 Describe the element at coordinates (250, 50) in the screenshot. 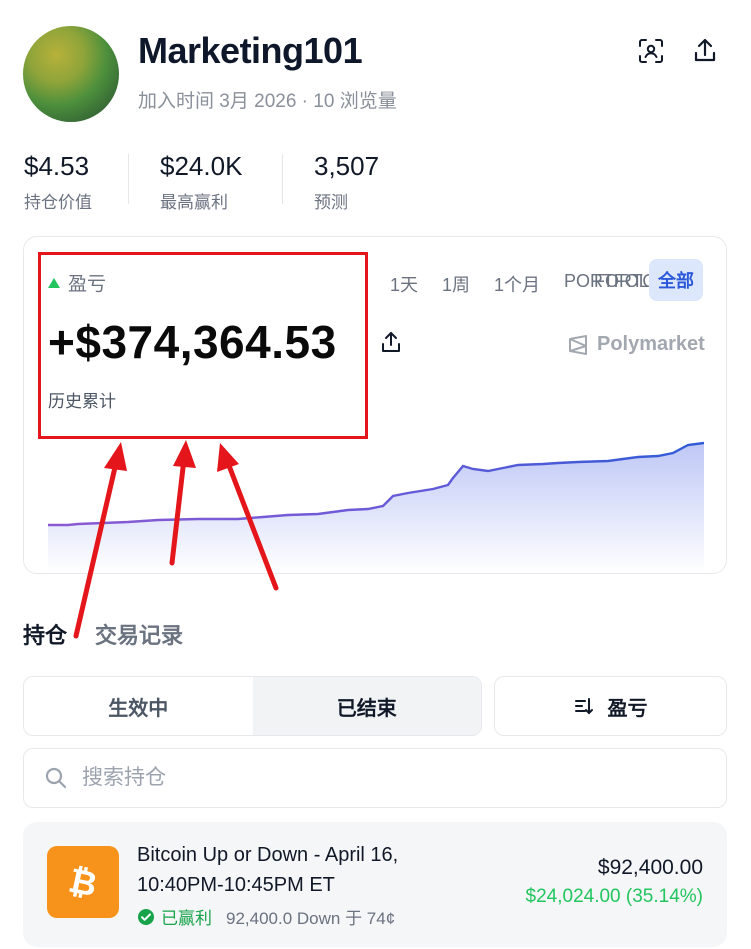

I see `username: Marketing101` at that location.